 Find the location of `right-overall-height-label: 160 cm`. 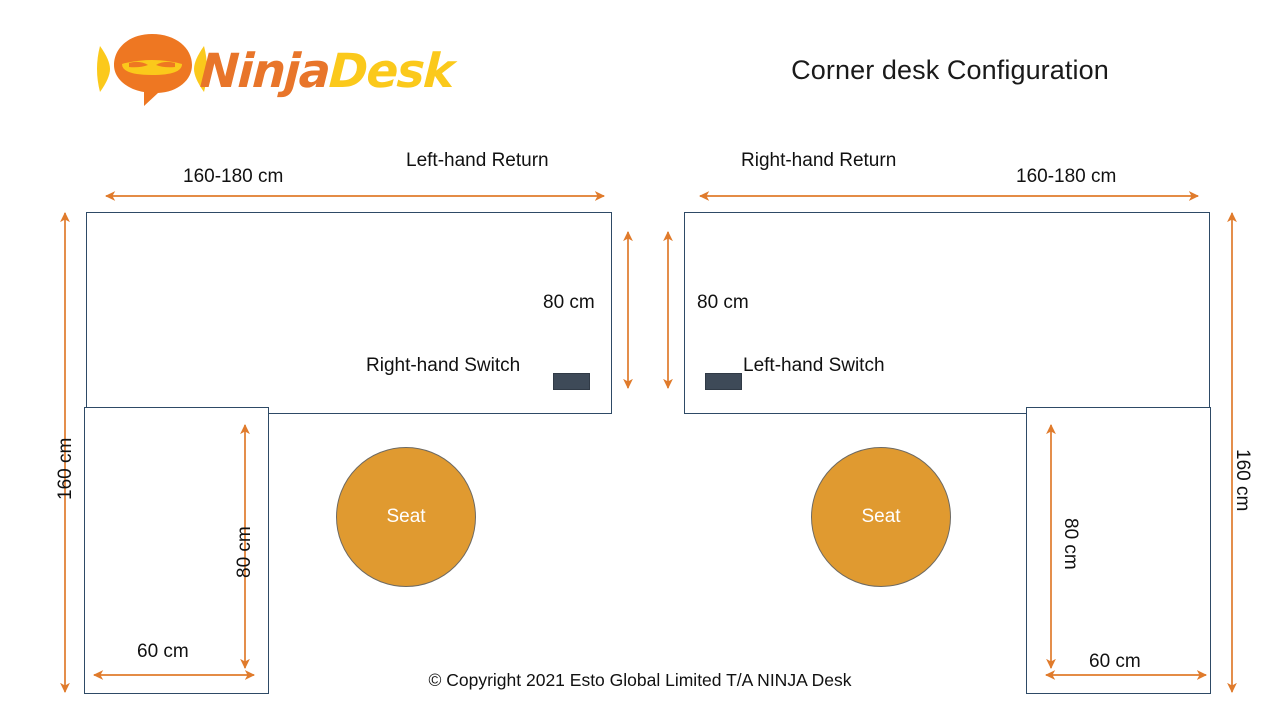

right-overall-height-label: 160 cm is located at coordinates (1242, 480).